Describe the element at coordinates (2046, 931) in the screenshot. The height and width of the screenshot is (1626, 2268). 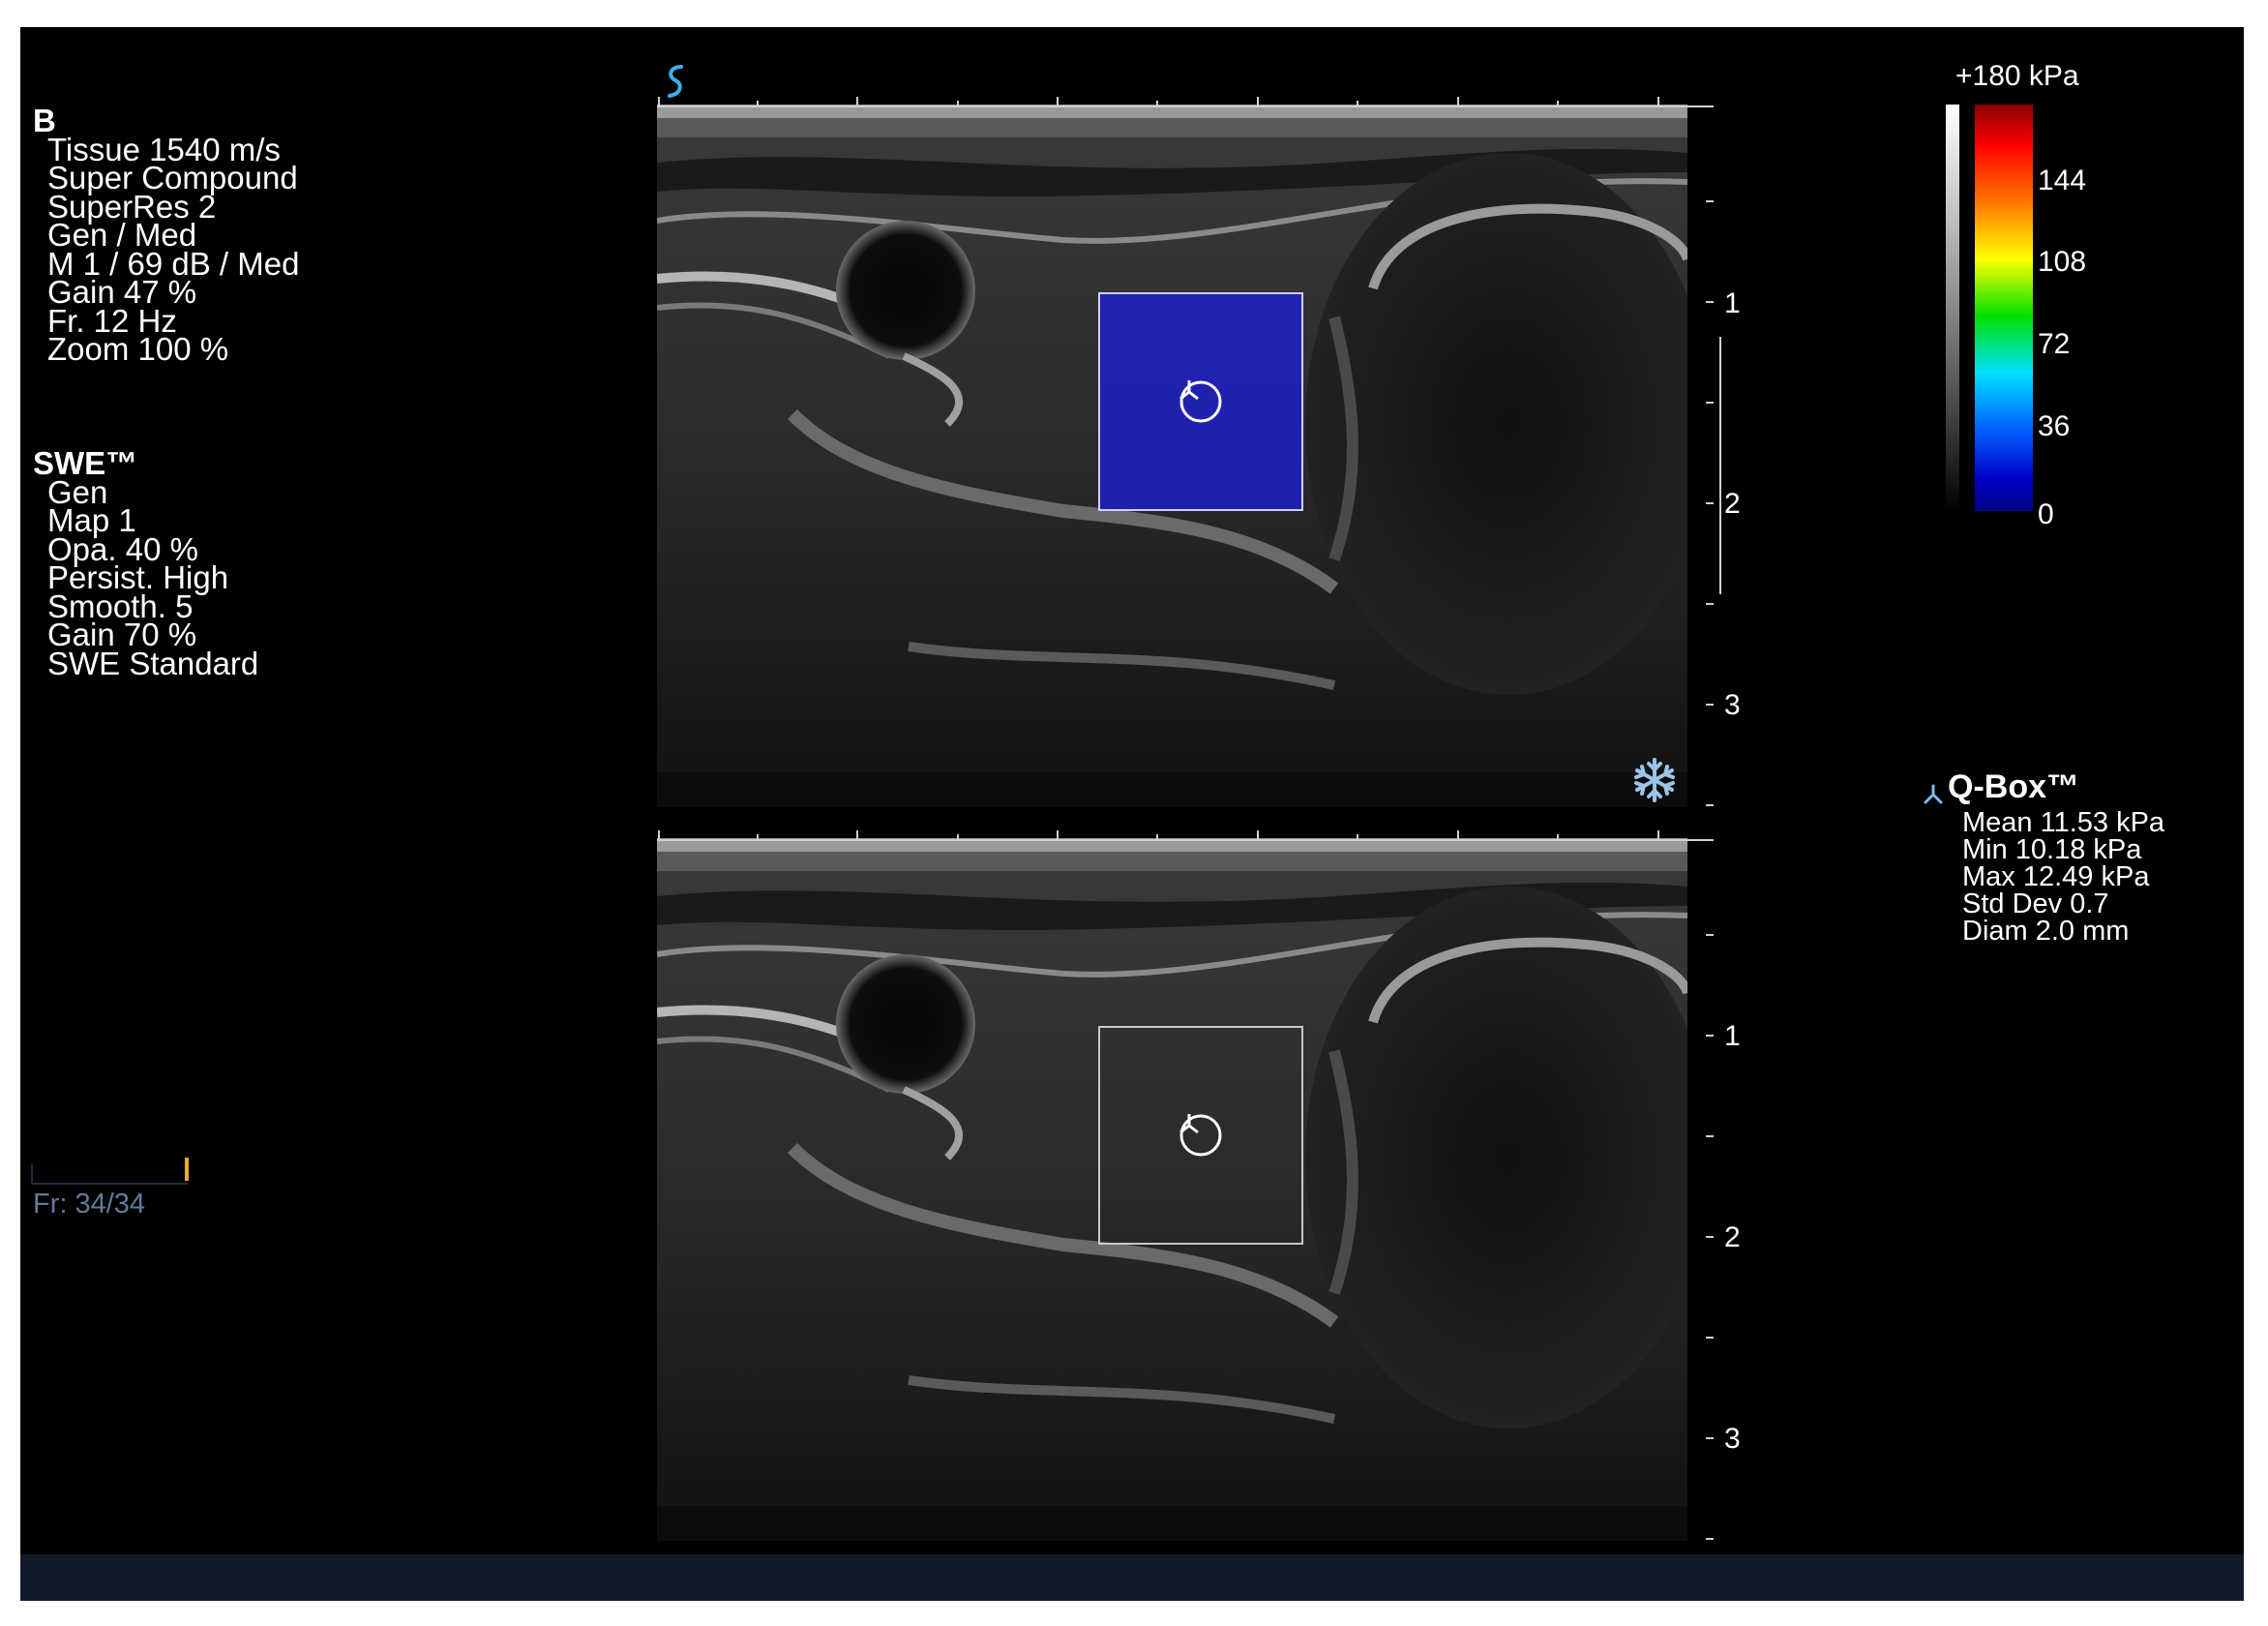
I see `qbox-stat-diameter: Diam 2.0 mm` at that location.